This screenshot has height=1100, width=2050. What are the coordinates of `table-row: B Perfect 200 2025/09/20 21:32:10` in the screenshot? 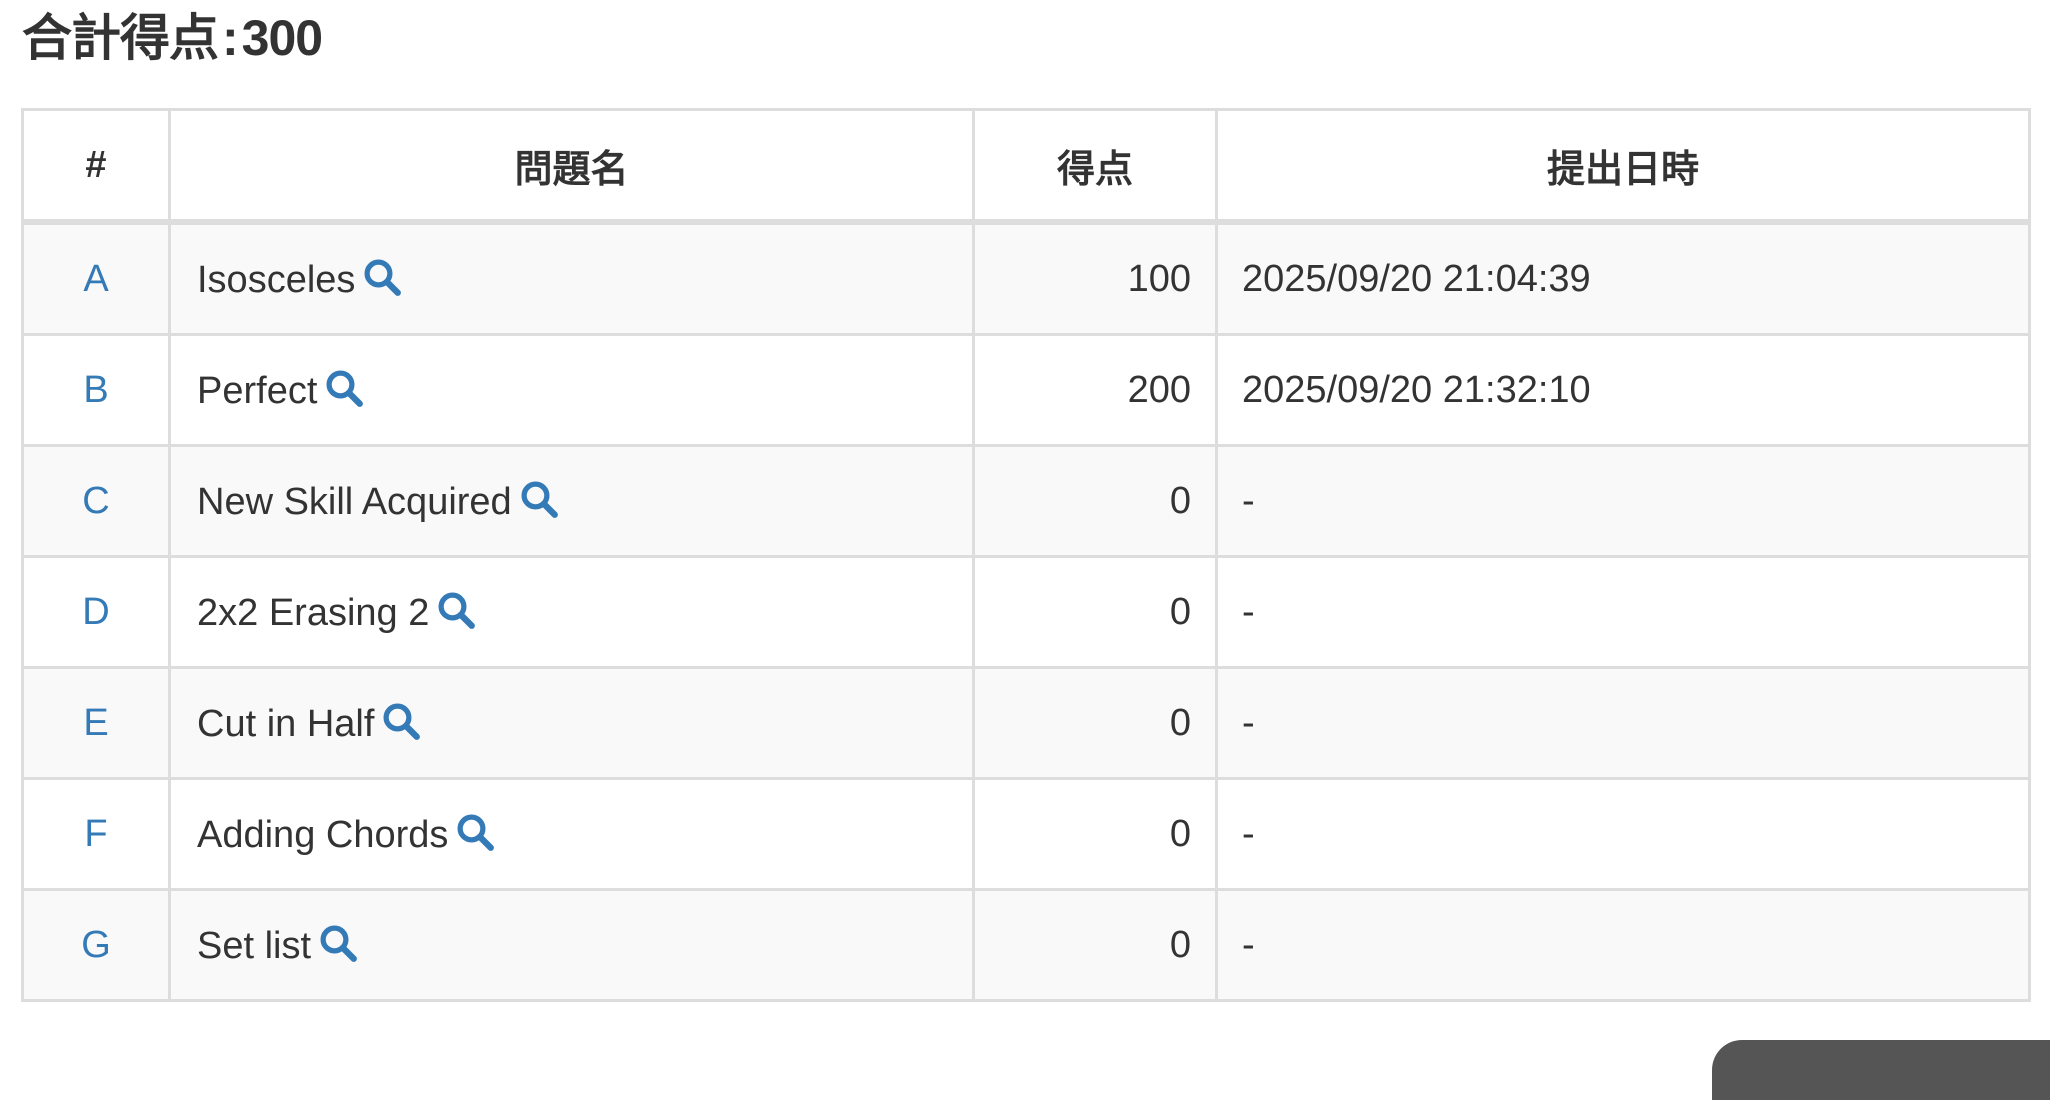 It's located at (1026, 390).